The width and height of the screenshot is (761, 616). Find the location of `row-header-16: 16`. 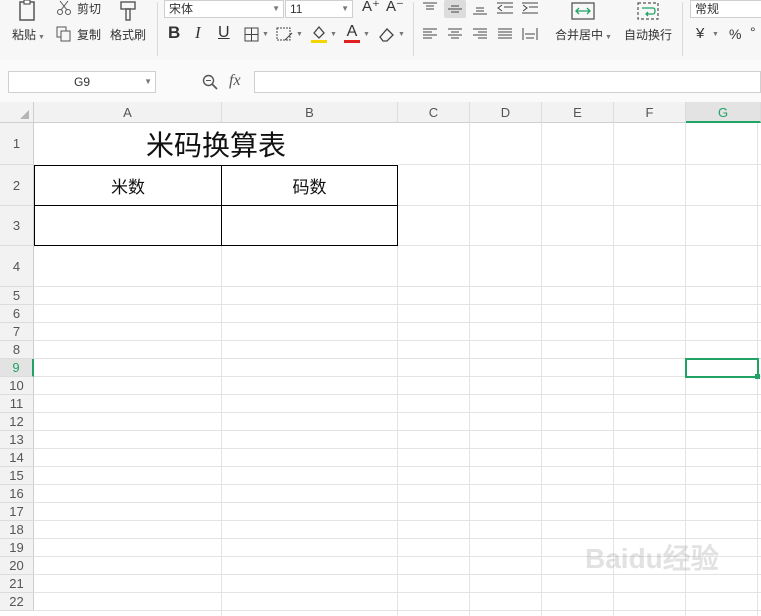

row-header-16: 16 is located at coordinates (17, 494).